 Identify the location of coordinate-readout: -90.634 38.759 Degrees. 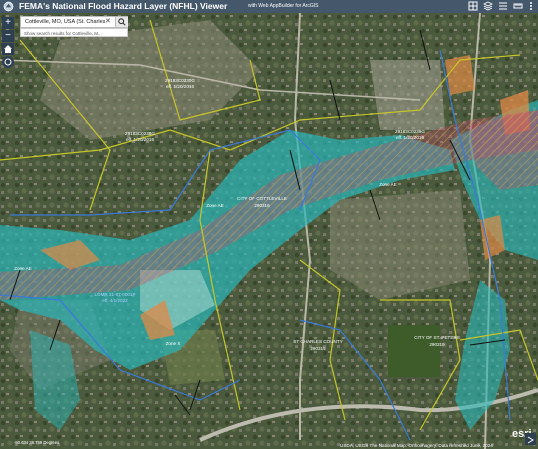
(37, 442).